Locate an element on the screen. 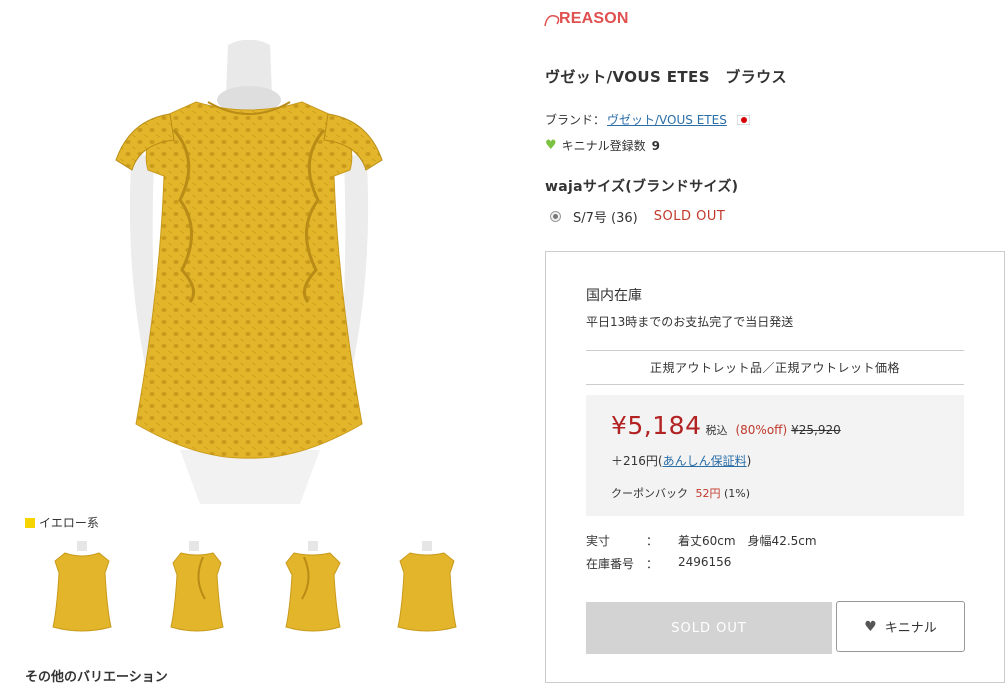 The width and height of the screenshot is (1006, 686). kininaru-label: キニナル is located at coordinates (910, 628).